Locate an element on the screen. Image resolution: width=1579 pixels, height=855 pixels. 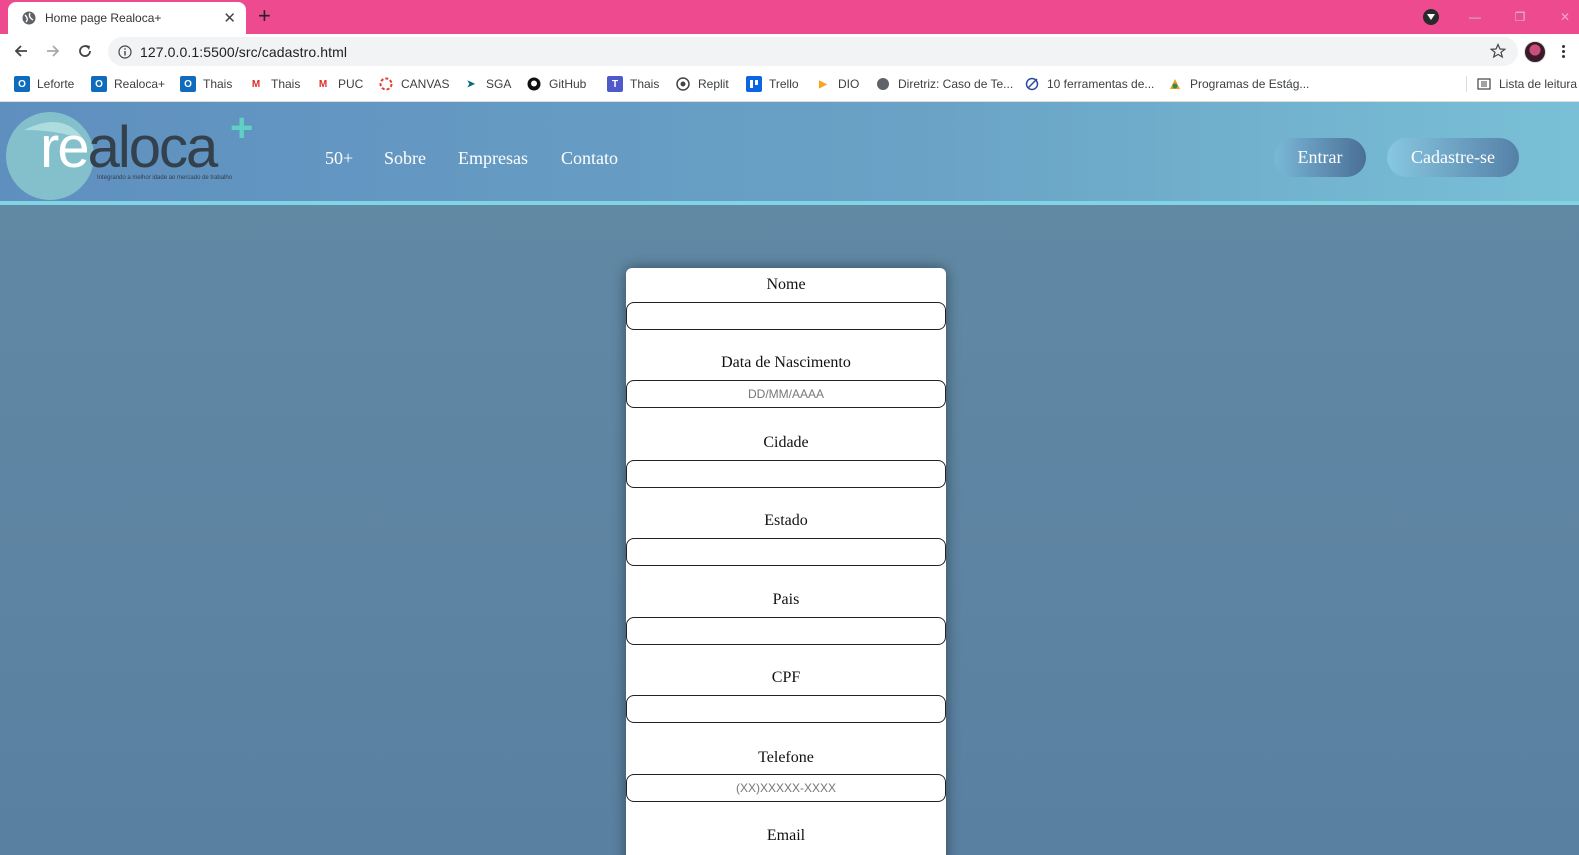
bookmark-item: M Thais is located at coordinates (274, 84).